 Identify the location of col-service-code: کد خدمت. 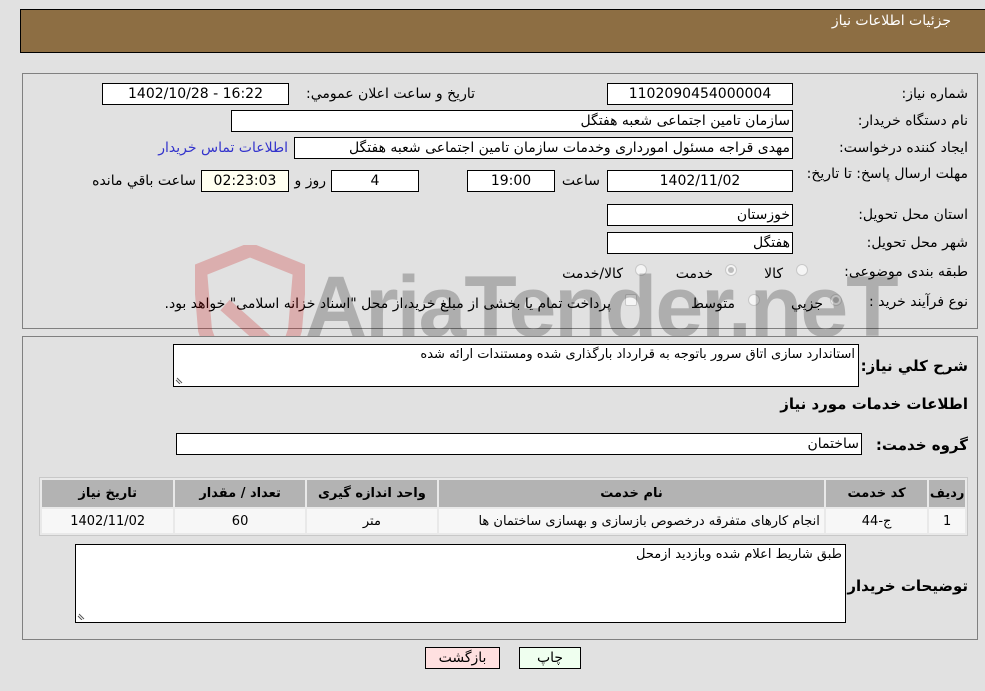
(876, 493).